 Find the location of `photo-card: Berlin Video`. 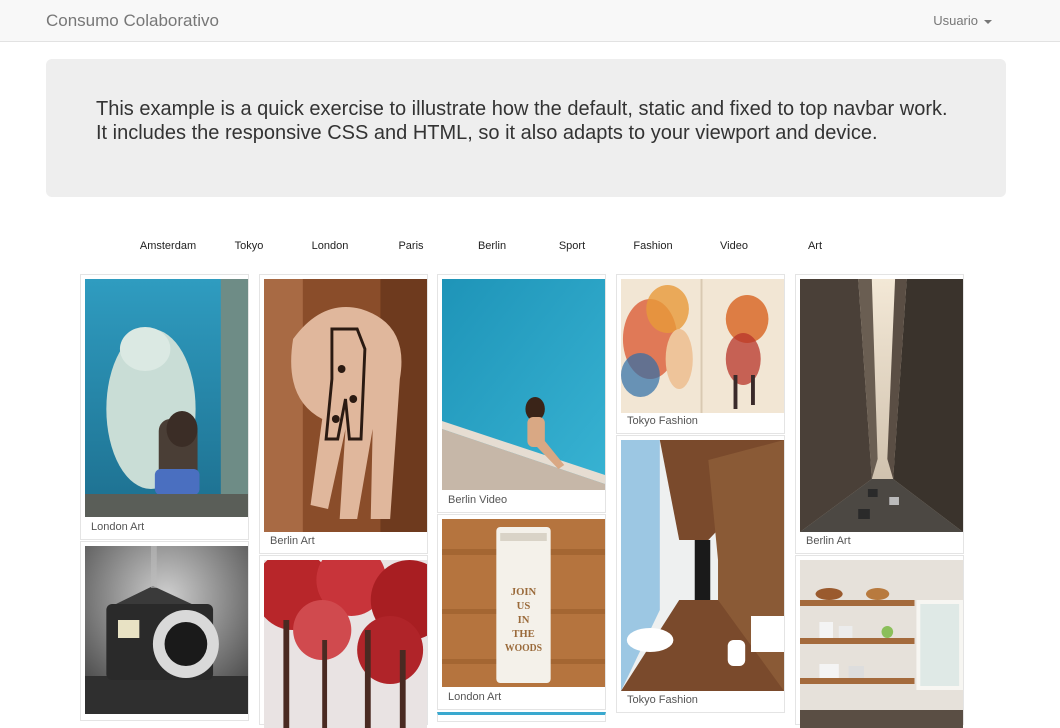

photo-card: Berlin Video is located at coordinates (521, 393).